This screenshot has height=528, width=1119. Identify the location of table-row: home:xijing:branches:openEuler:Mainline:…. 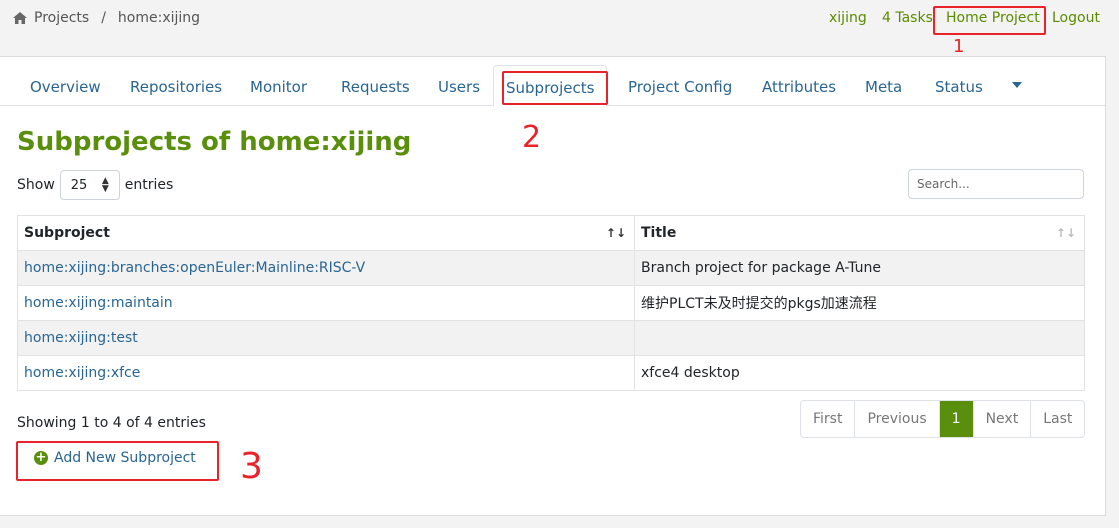
(551, 268).